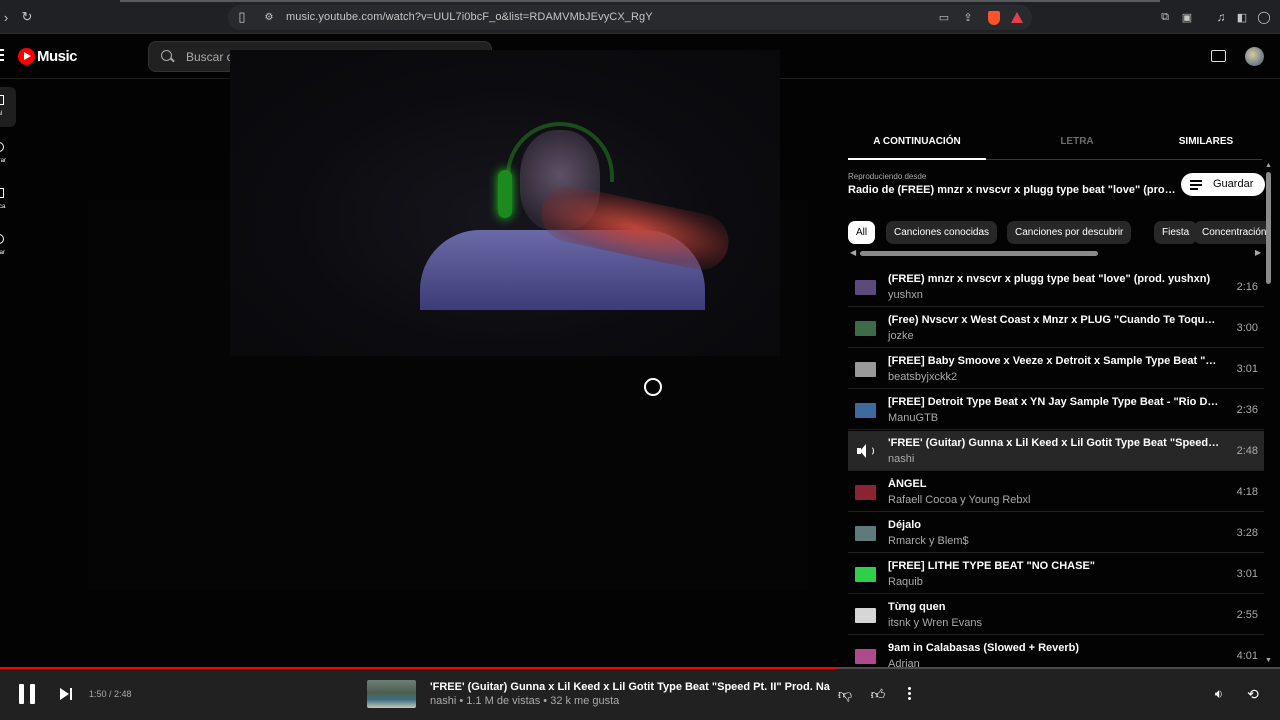  I want to click on profile-icon: ◯, so click(1264, 17).